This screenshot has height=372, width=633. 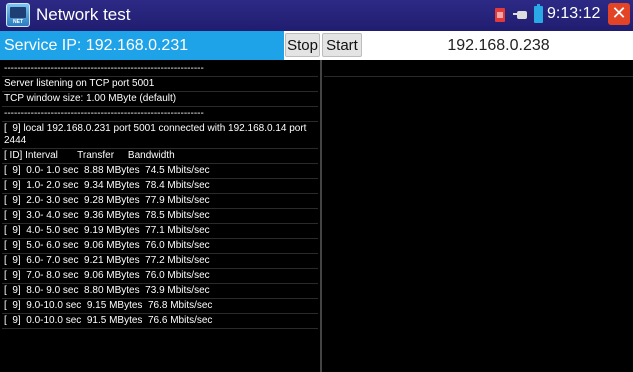 What do you see at coordinates (574, 13) in the screenshot?
I see `clock: 9:13:12` at bounding box center [574, 13].